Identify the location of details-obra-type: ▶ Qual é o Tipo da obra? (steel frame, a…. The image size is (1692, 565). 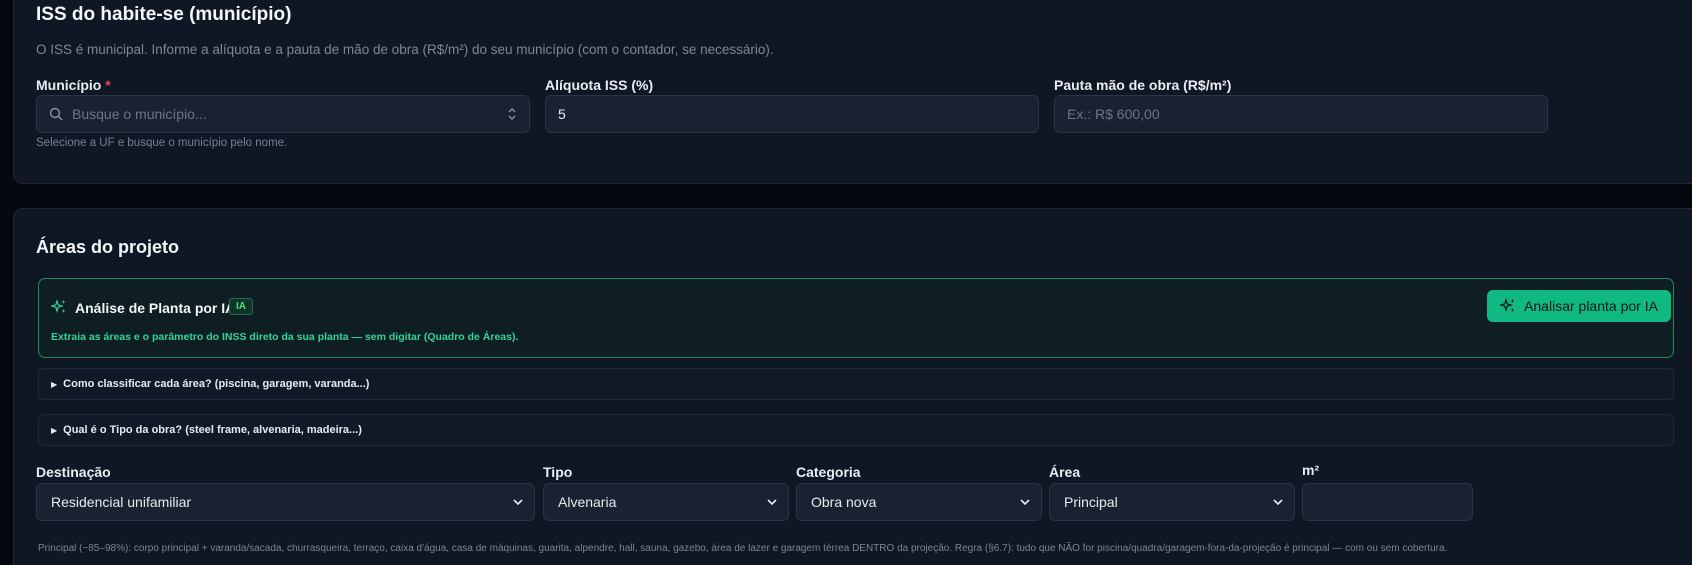
(856, 430).